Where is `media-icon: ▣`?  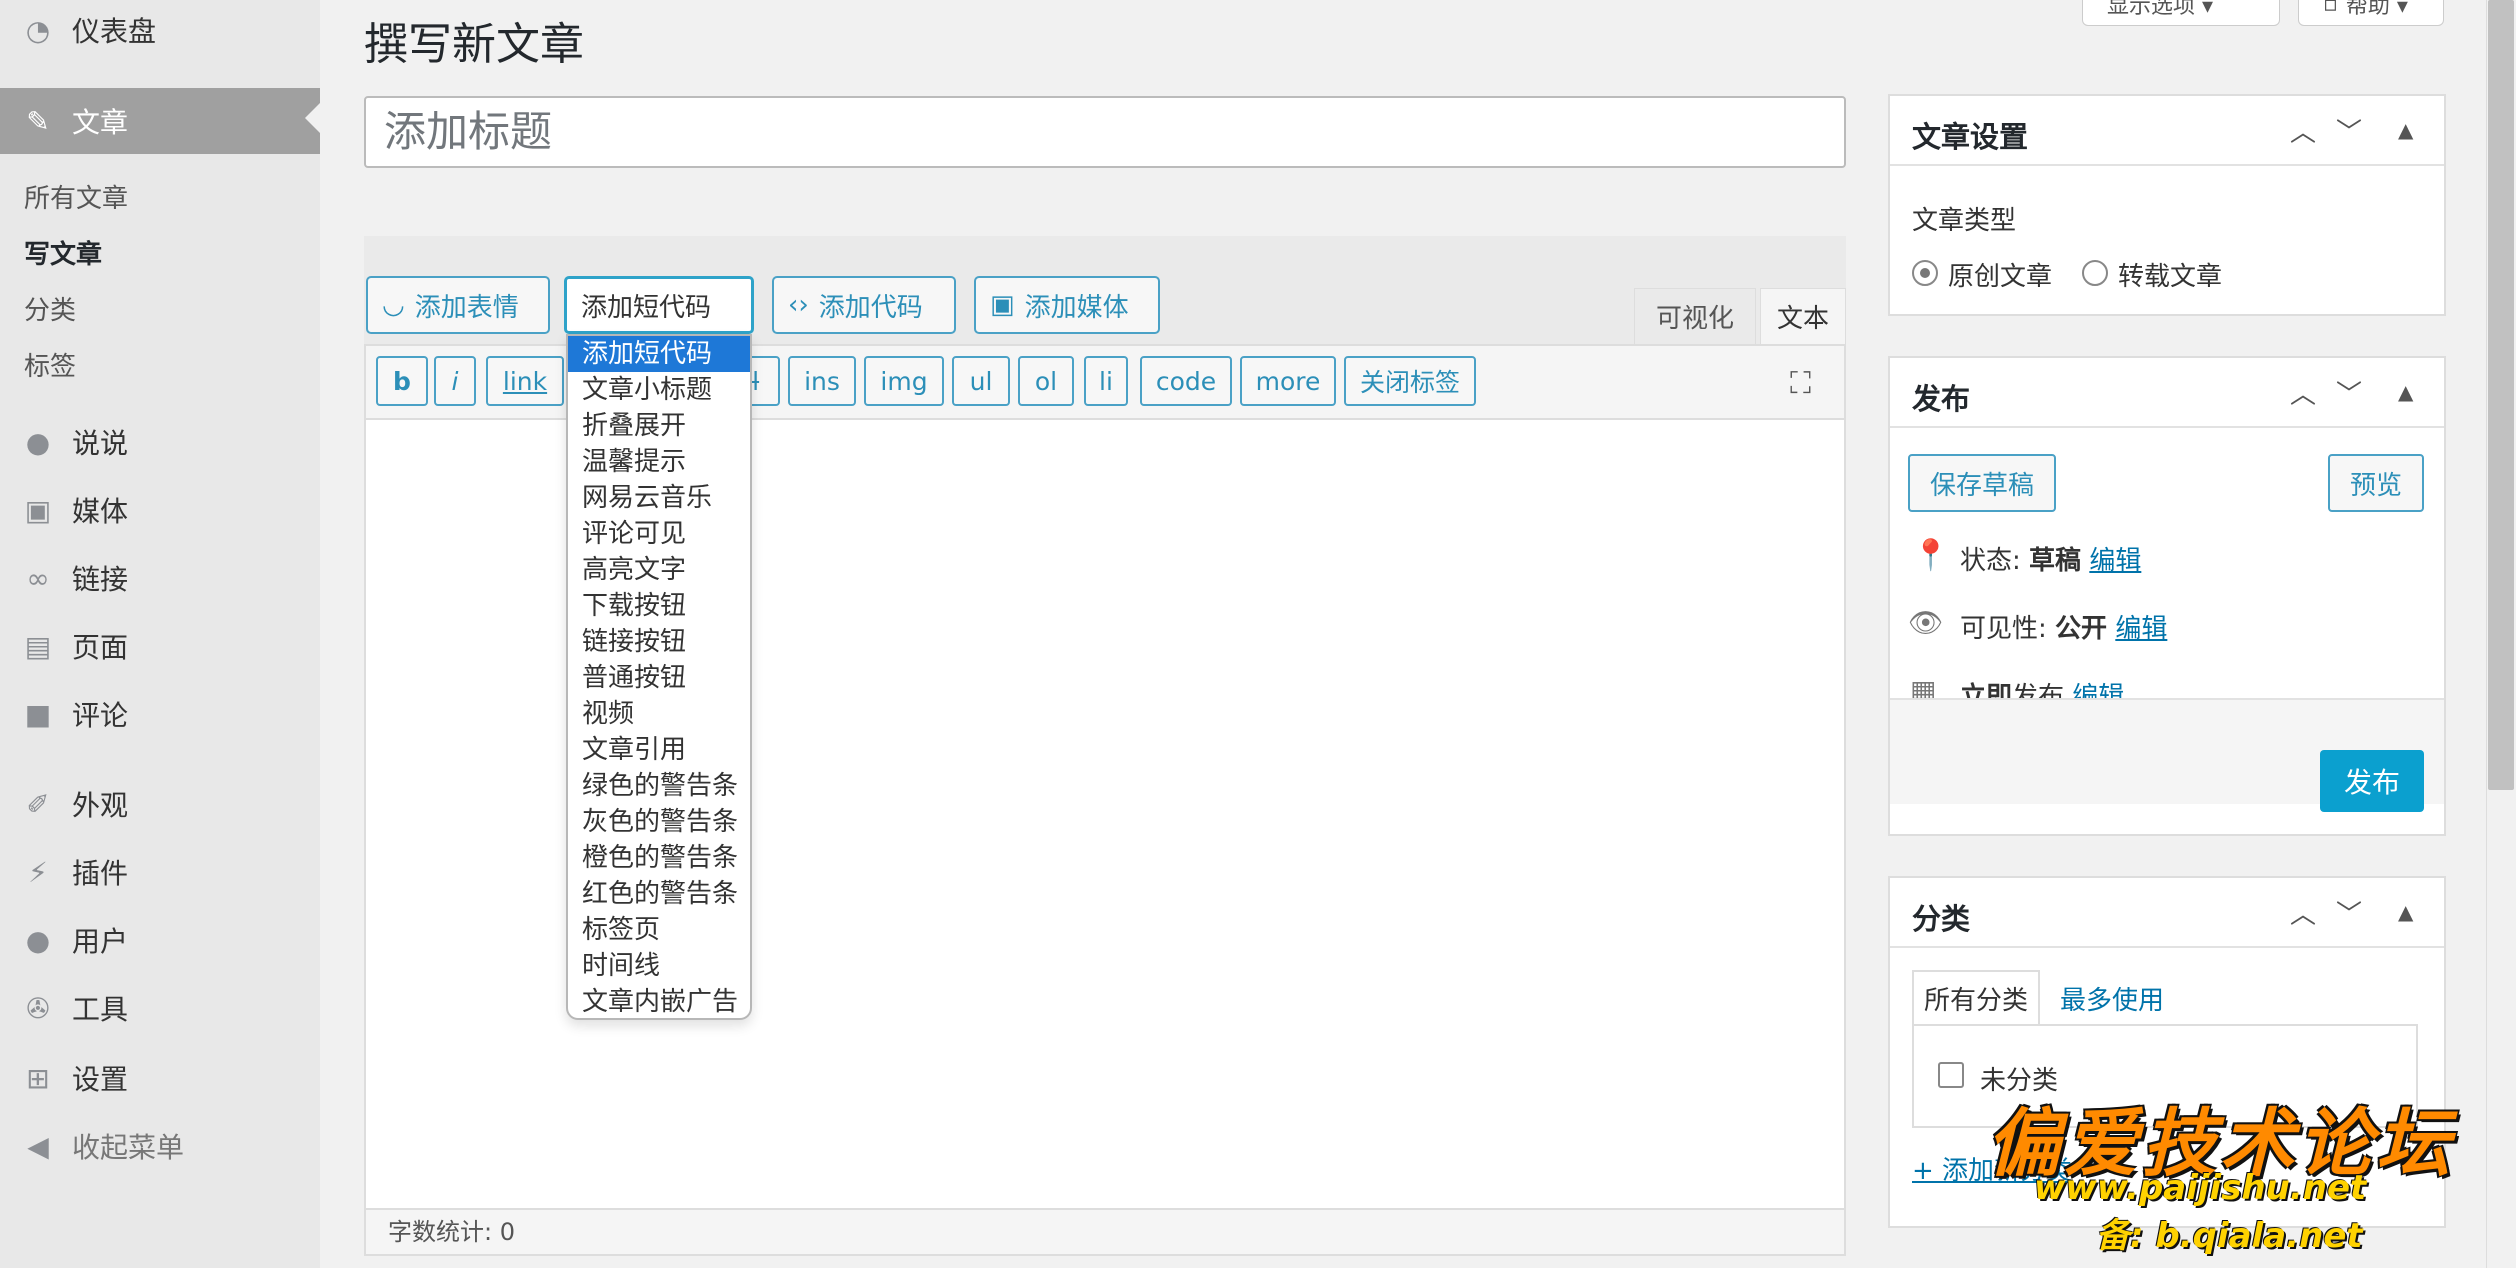 media-icon: ▣ is located at coordinates (1002, 305).